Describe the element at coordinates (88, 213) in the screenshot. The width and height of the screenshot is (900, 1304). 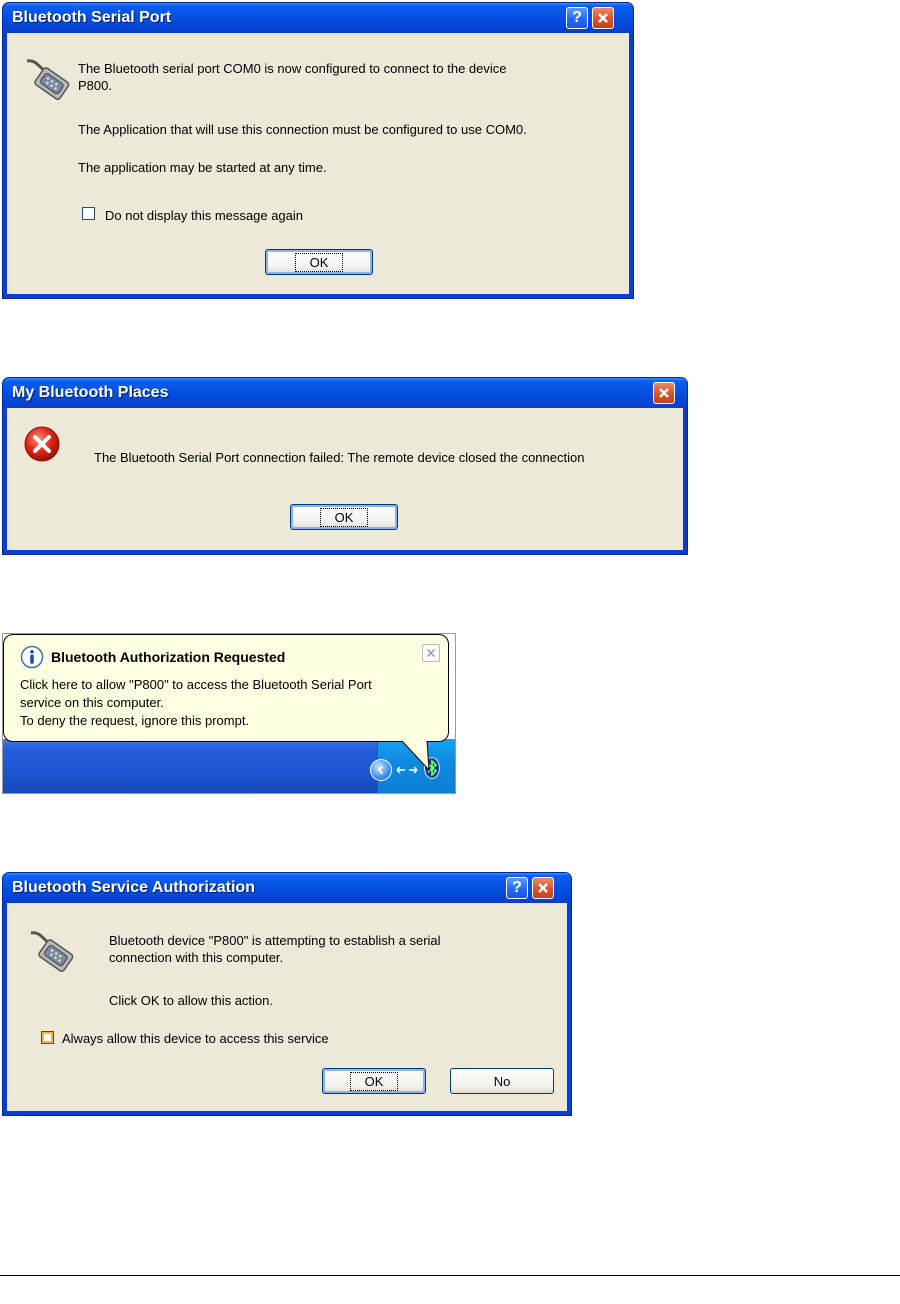
I see `do-not-display-checkbox` at that location.